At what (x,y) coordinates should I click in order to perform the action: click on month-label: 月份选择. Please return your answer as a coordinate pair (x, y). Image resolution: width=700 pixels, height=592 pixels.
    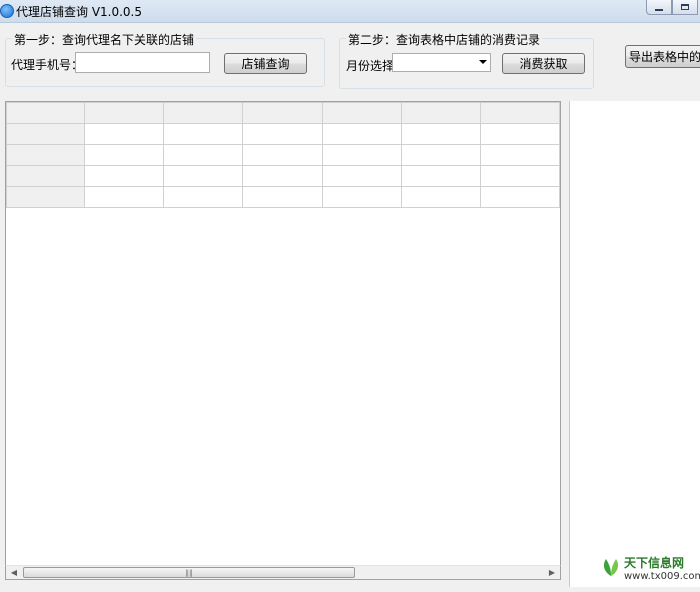
    Looking at the image, I should click on (370, 66).